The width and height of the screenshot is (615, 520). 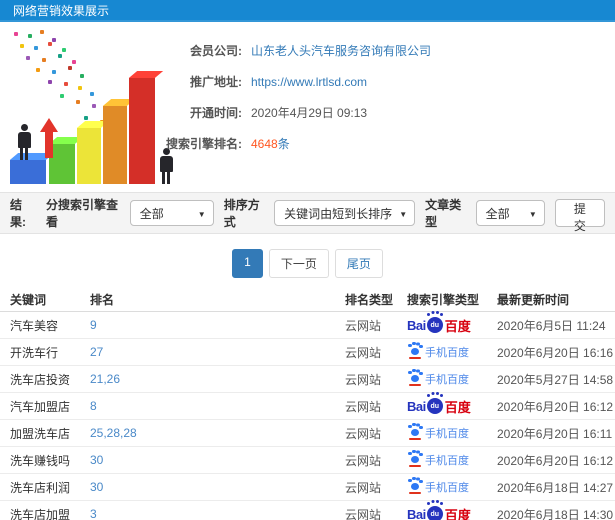 What do you see at coordinates (443, 213) in the screenshot?
I see `article-type-label: 文章类型` at bounding box center [443, 213].